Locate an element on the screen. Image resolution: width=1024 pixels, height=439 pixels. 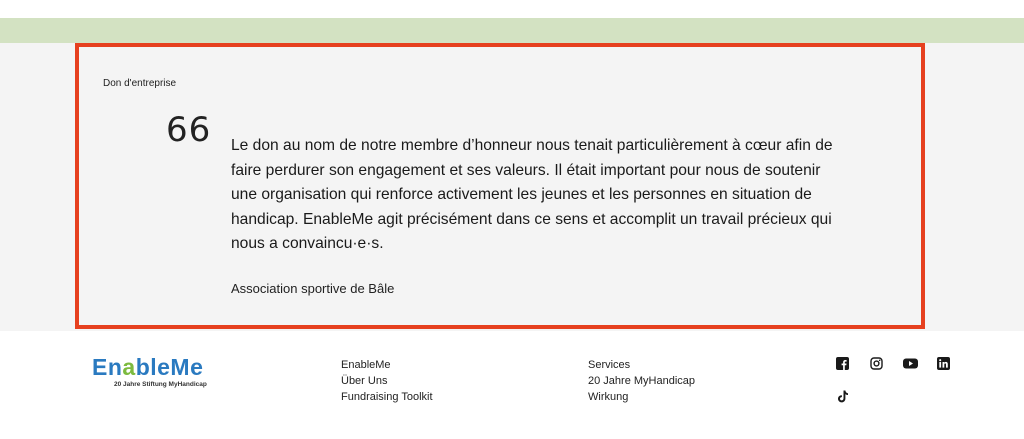
top-strip is located at coordinates (512, 9).